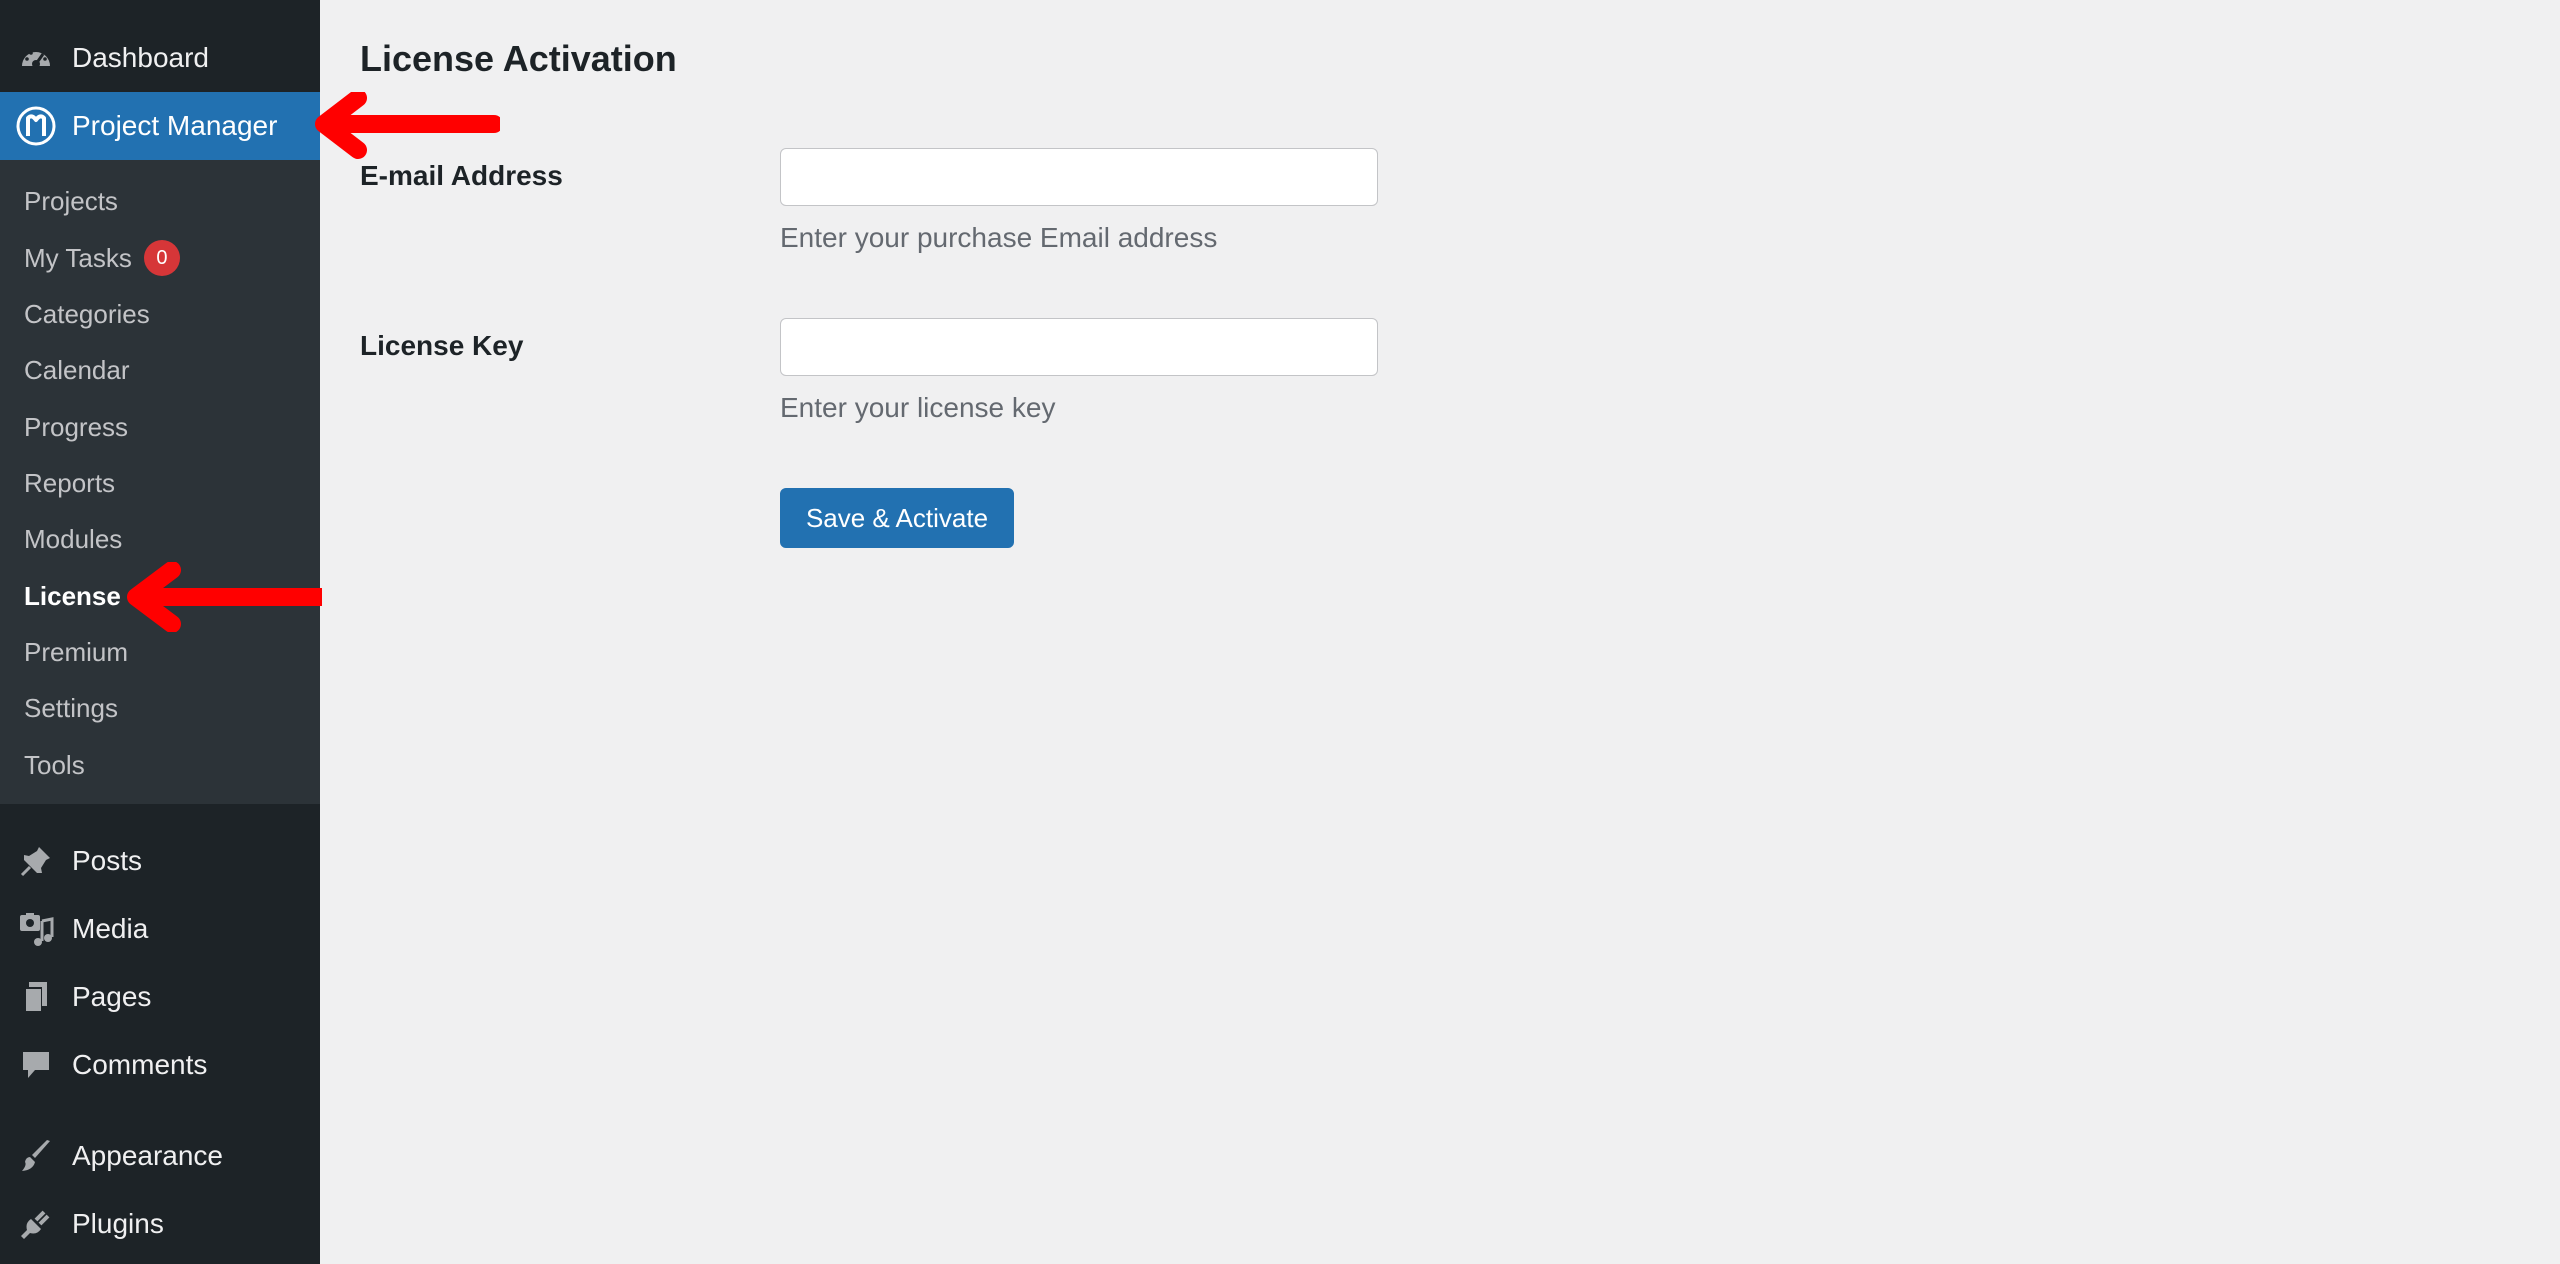  Describe the element at coordinates (160, 861) in the screenshot. I see `sidebar-item-posts: Posts` at that location.